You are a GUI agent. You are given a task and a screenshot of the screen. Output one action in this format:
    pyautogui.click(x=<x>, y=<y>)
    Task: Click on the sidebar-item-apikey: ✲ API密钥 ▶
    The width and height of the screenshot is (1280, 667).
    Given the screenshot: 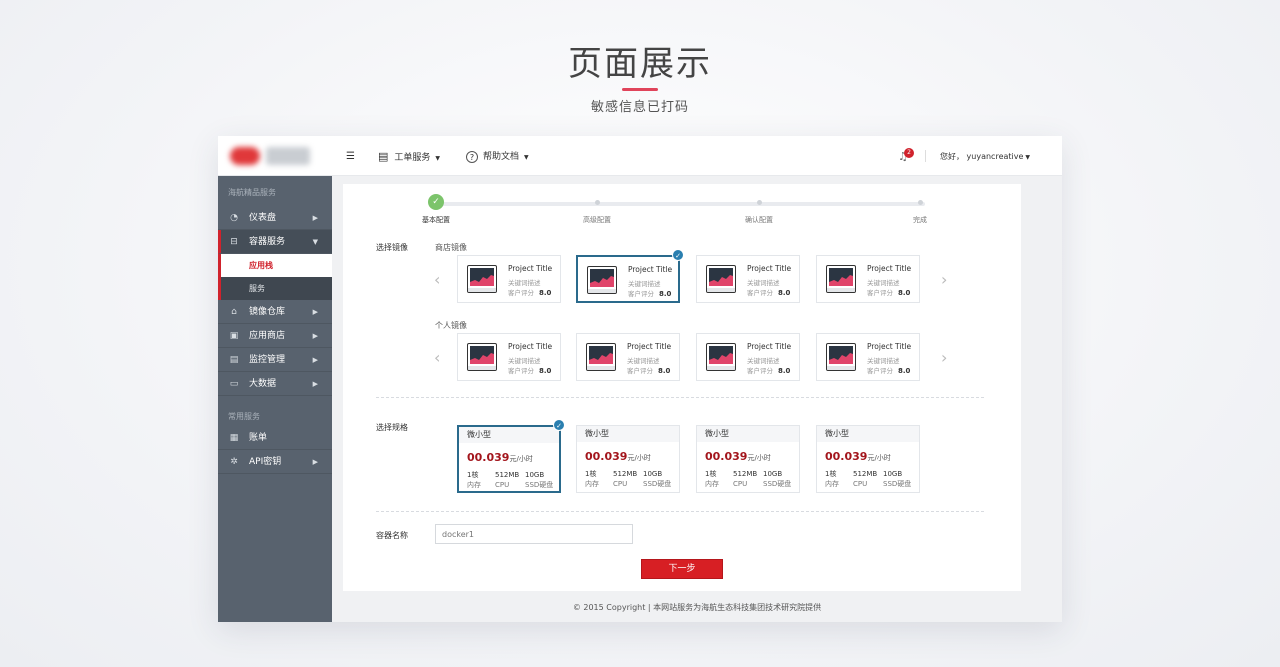 What is the action you would take?
    pyautogui.click(x=275, y=462)
    